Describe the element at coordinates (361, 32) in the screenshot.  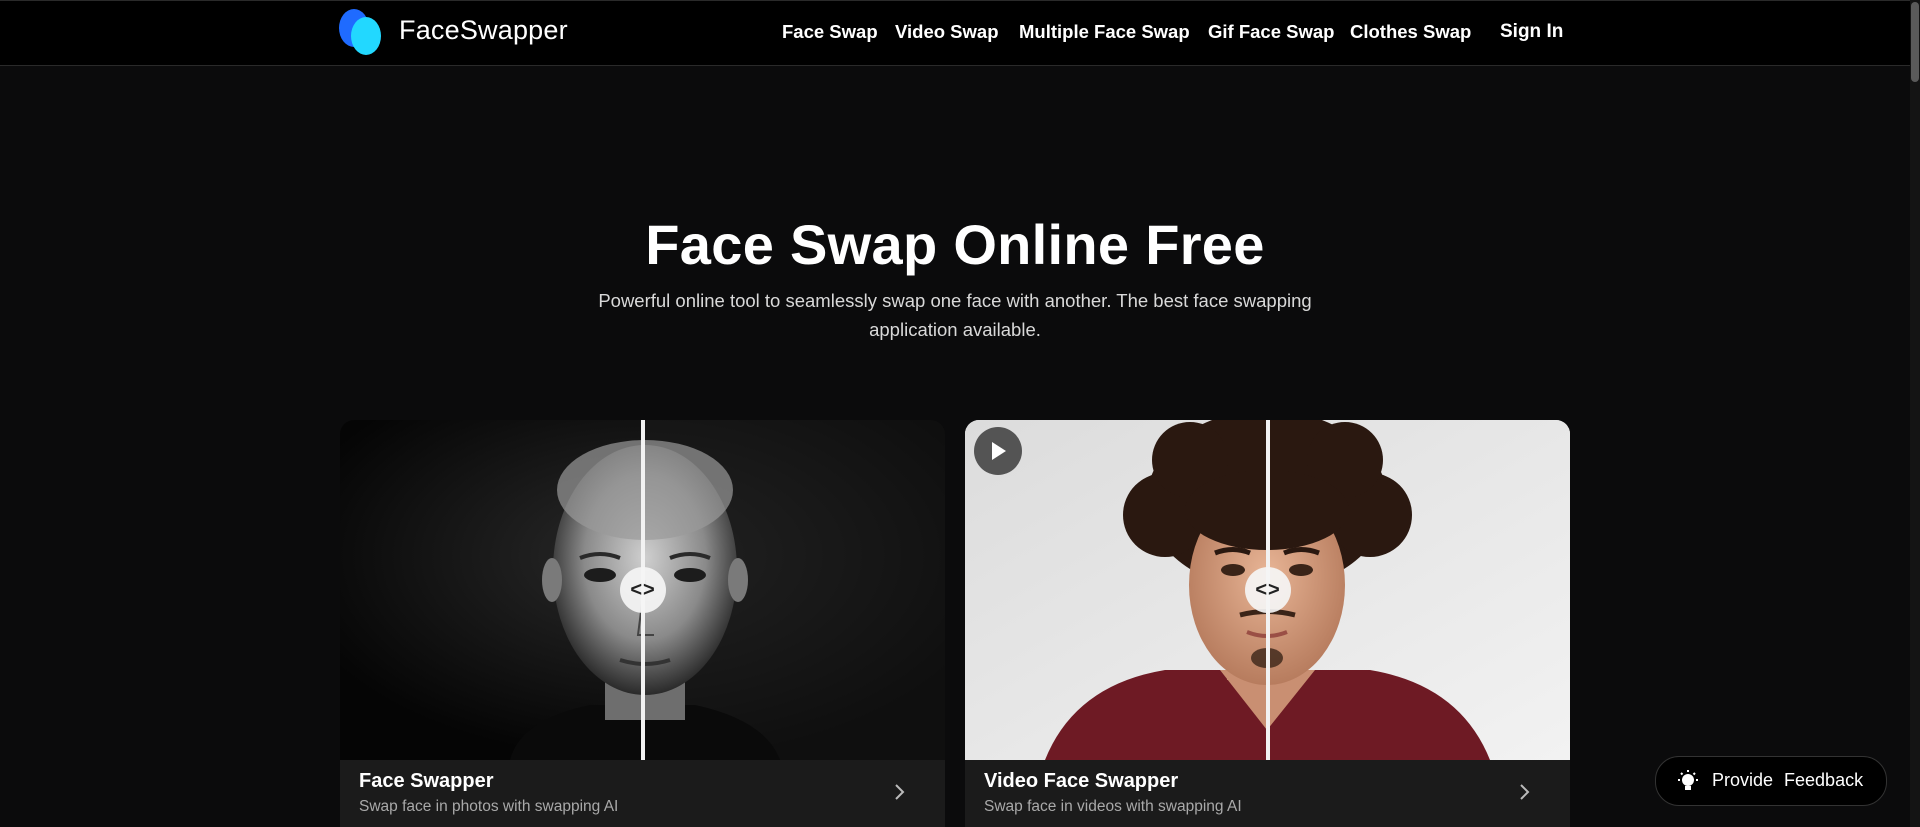
I see `logo-icon` at that location.